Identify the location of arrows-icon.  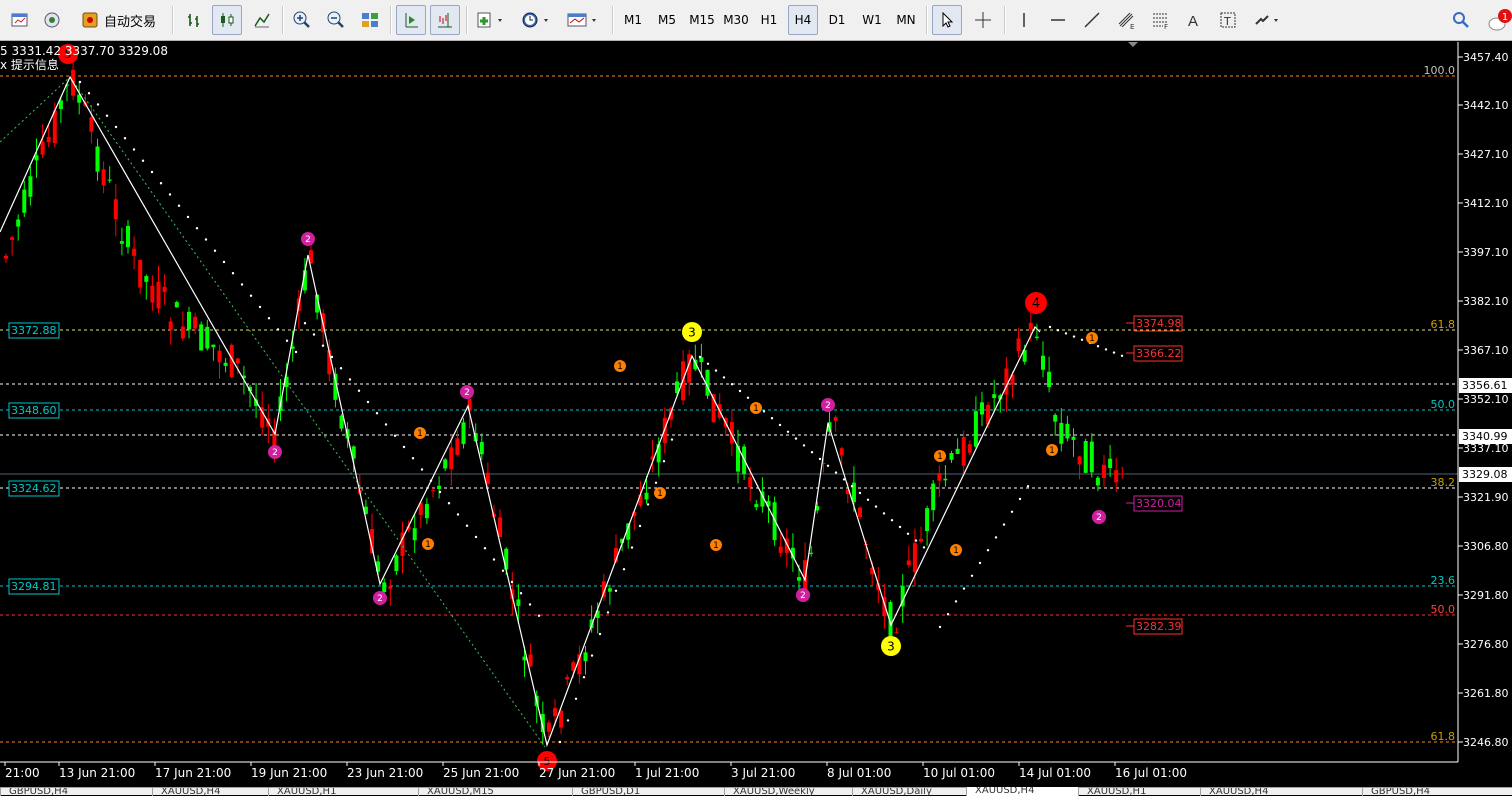
(1267, 20).